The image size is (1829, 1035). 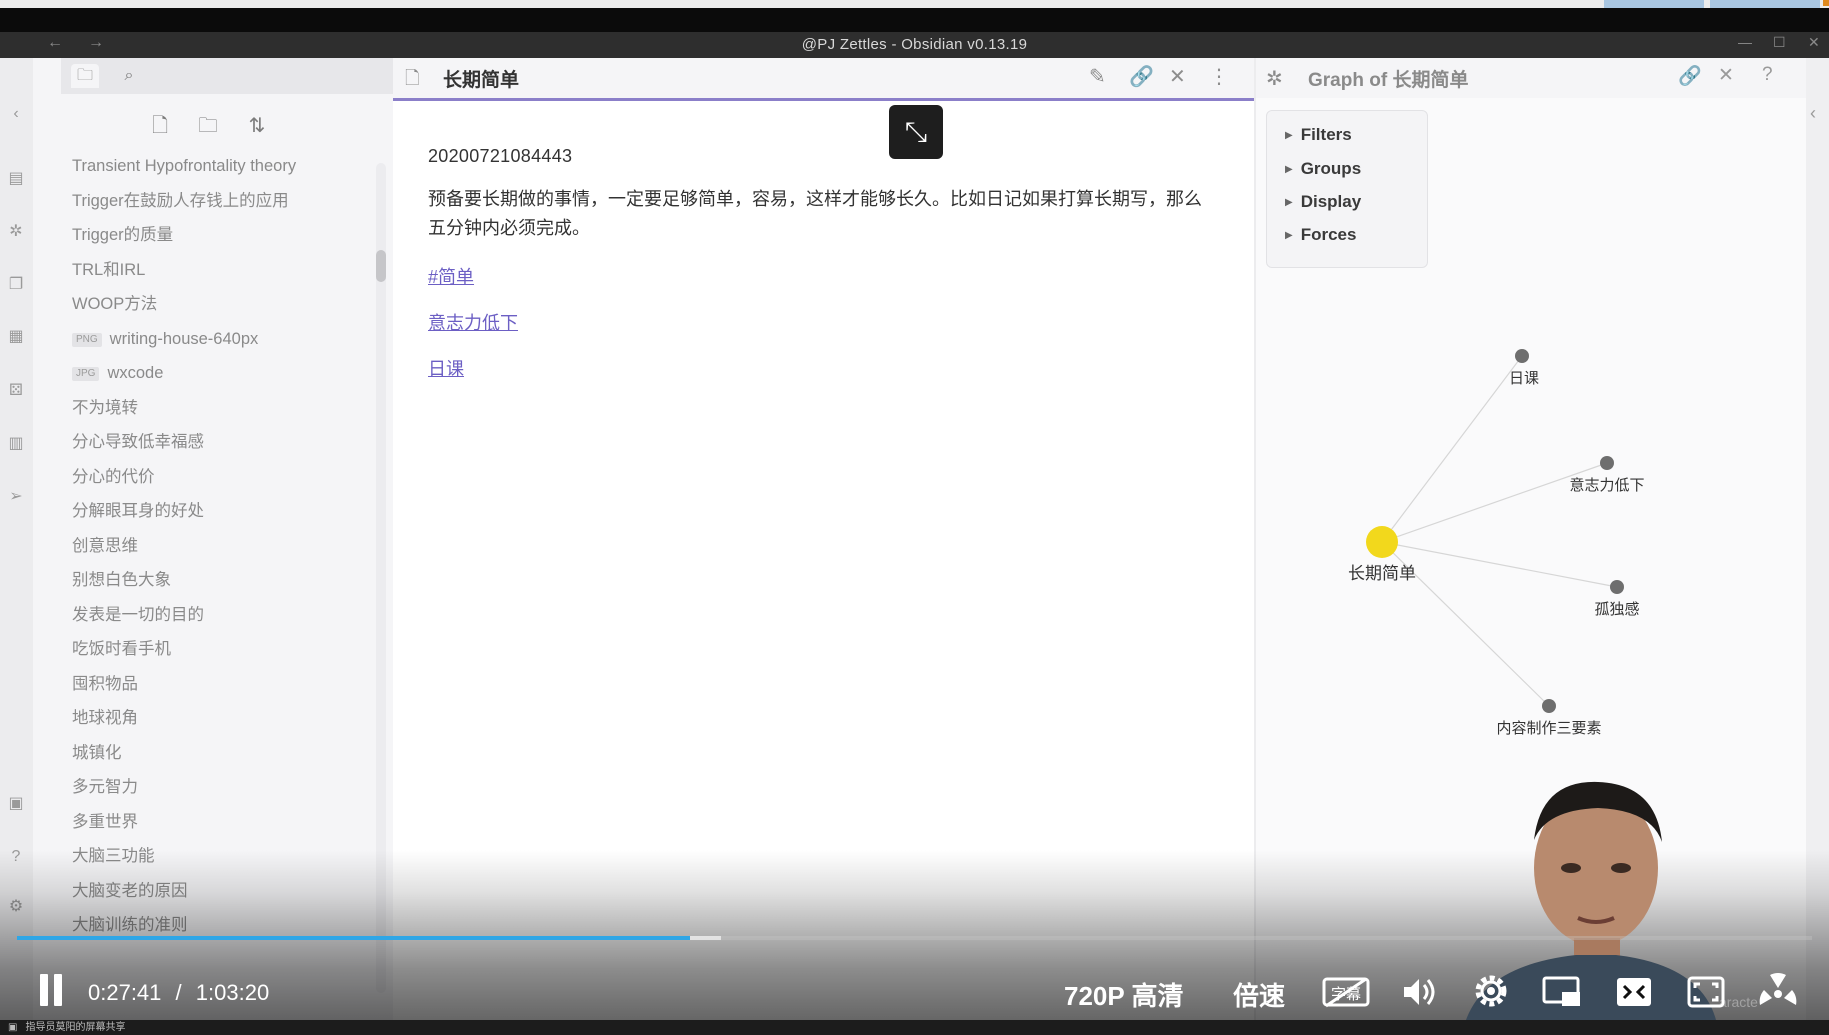 I want to click on file-list-item: PNG writing-house-640px, so click(x=165, y=339).